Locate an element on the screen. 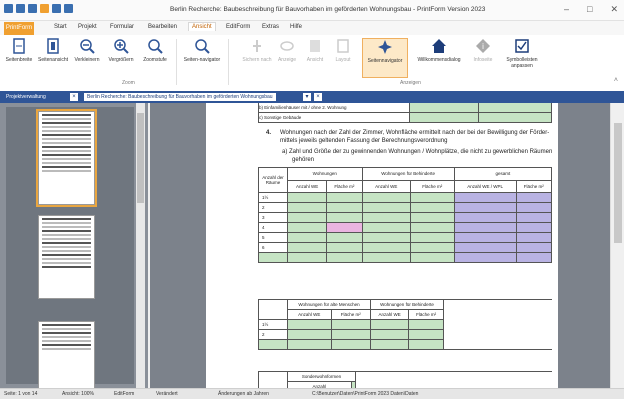 Image resolution: width=624 pixels, height=399 pixels. status-page: Seite: 1 von 14 is located at coordinates (21, 394).